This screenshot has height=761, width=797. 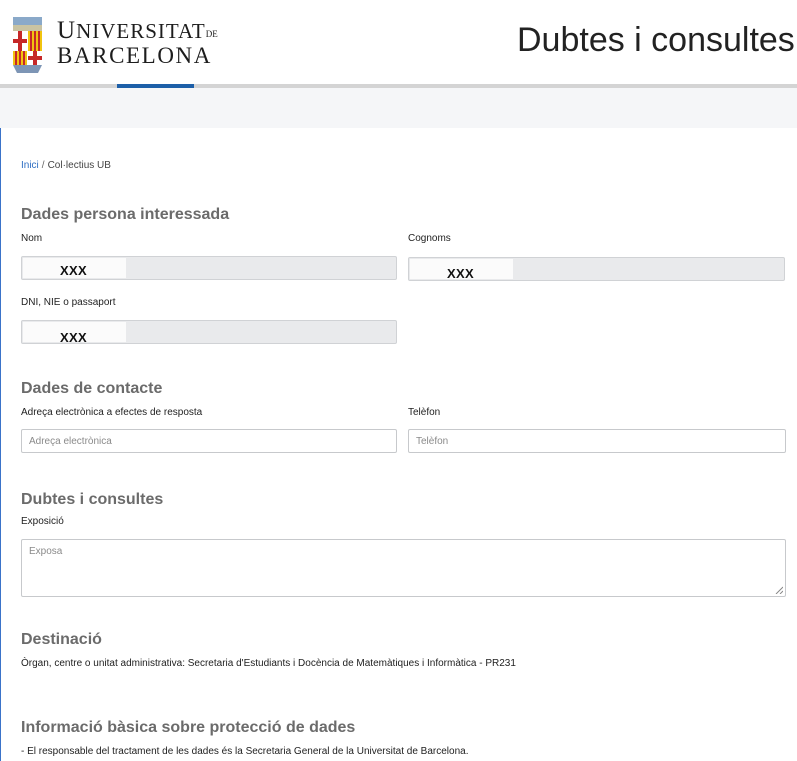 I want to click on id-field: XXX, so click(x=209, y=332).